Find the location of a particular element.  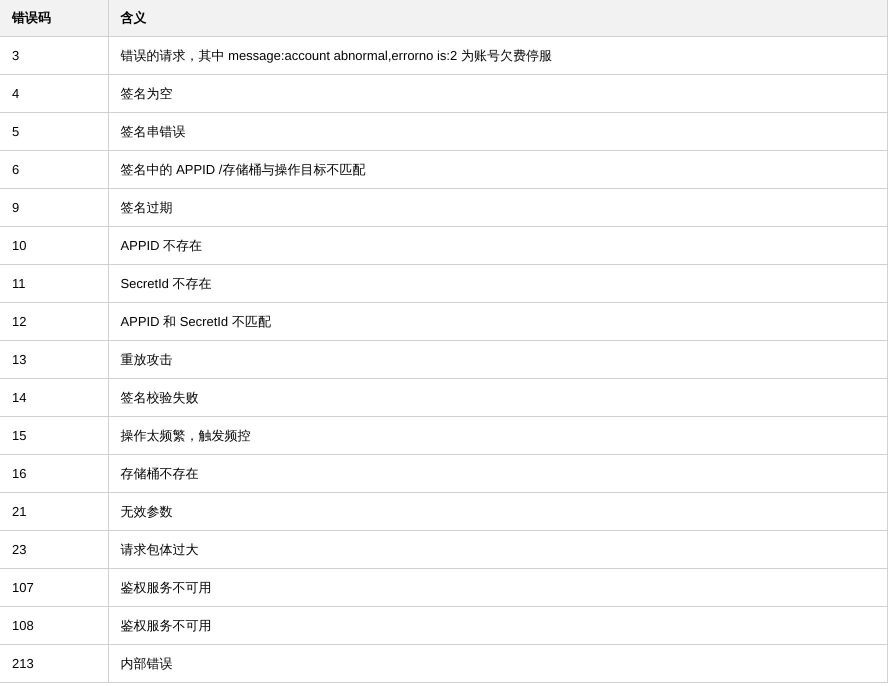

table-cell: 14 is located at coordinates (54, 397).